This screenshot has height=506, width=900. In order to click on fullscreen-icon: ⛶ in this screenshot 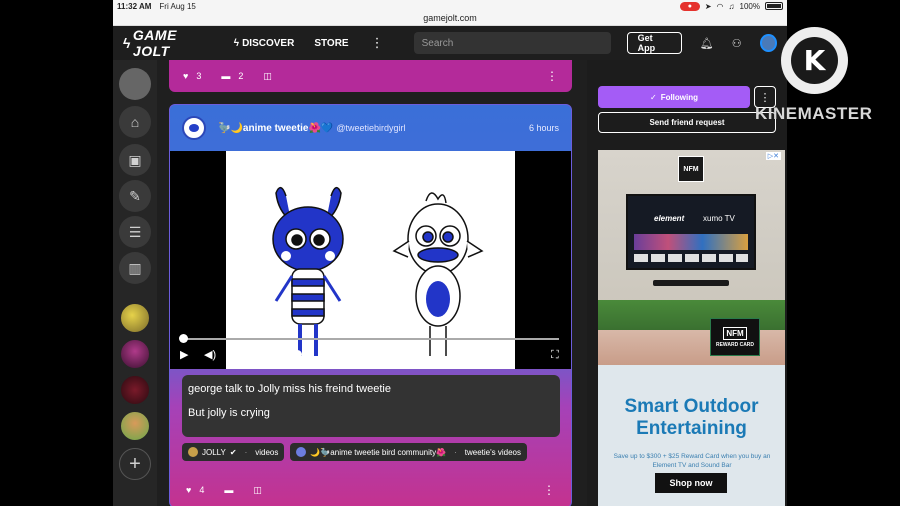, I will do `click(555, 355)`.